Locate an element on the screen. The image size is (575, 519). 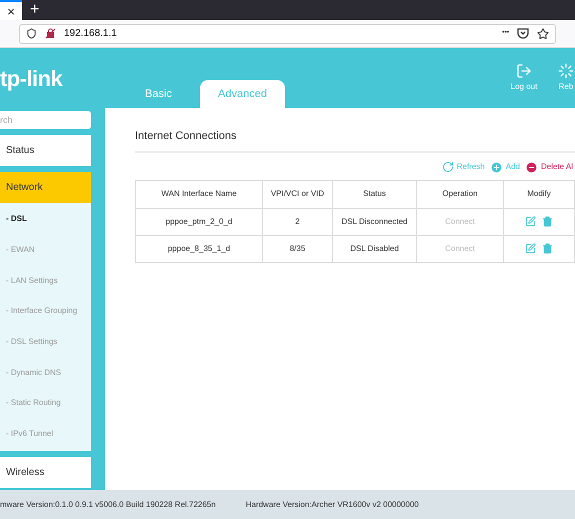
submenu-item: - Static Routing is located at coordinates (45, 403).